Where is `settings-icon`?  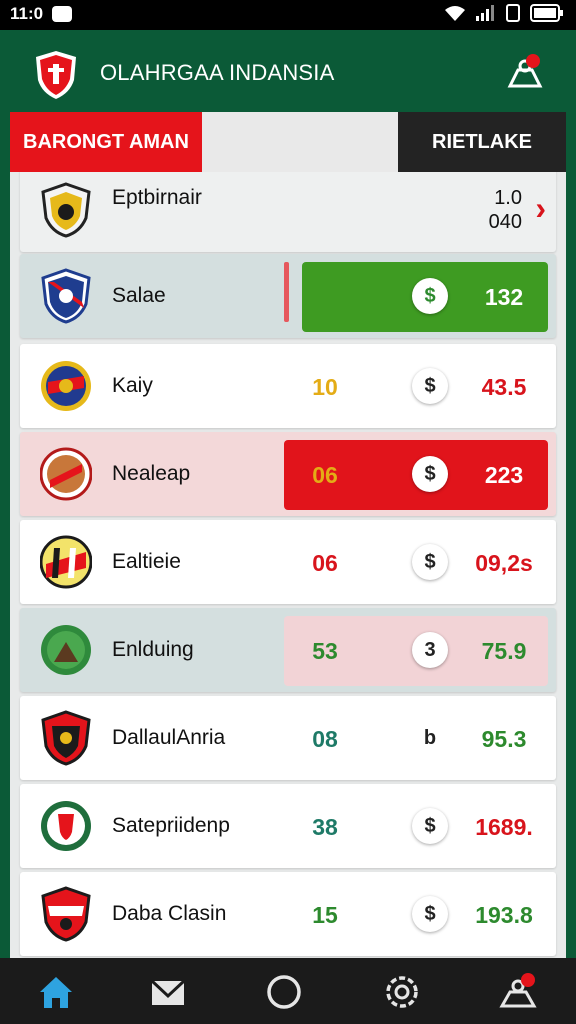 settings-icon is located at coordinates (402, 992).